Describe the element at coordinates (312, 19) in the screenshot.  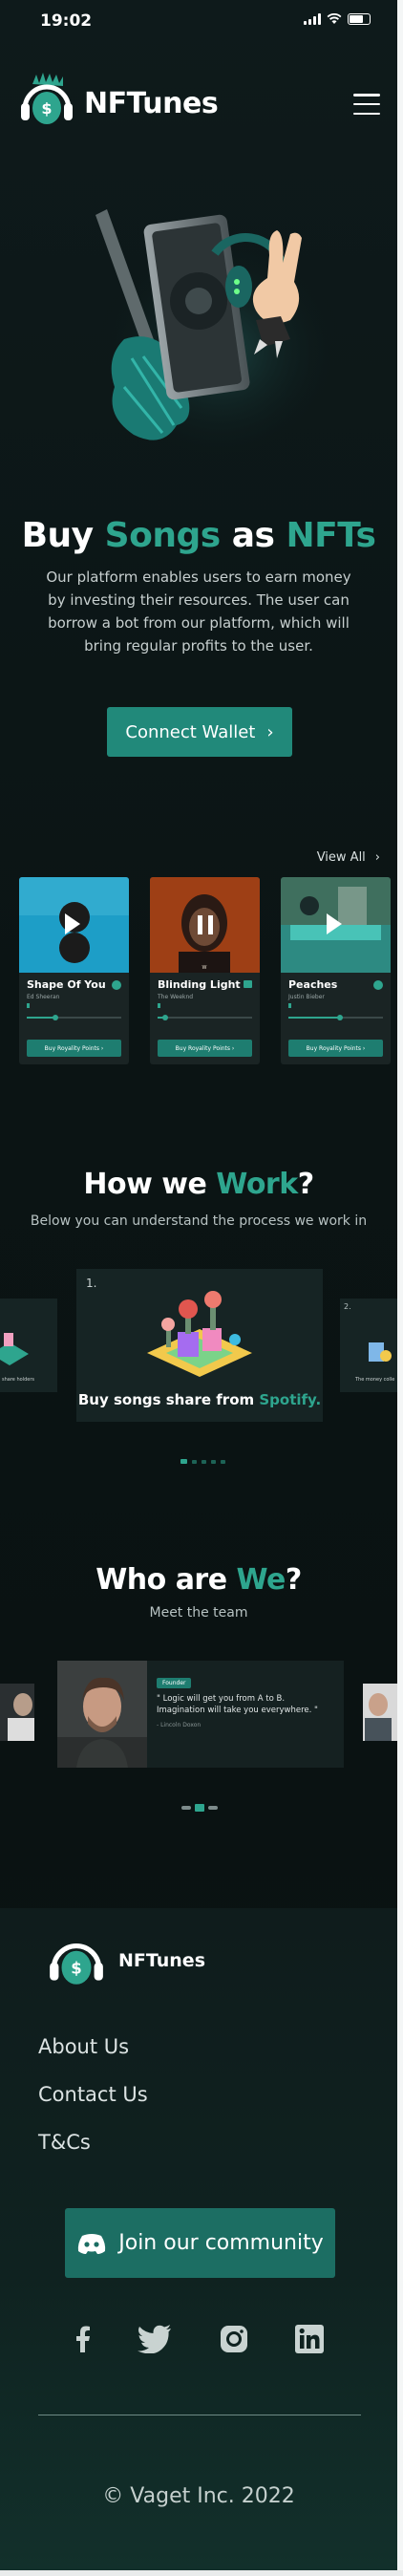
I see `signal-icon` at that location.